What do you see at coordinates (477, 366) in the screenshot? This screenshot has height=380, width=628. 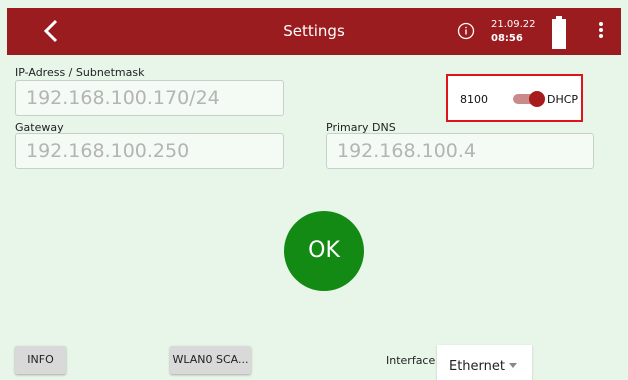 I see `interface-selected-value: Ethernet` at bounding box center [477, 366].